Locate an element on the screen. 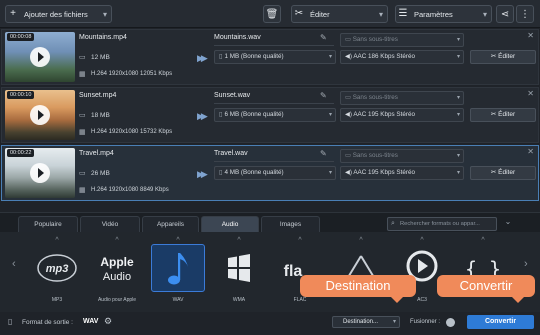  duration-badge: 00:00:08 is located at coordinates (21, 37).